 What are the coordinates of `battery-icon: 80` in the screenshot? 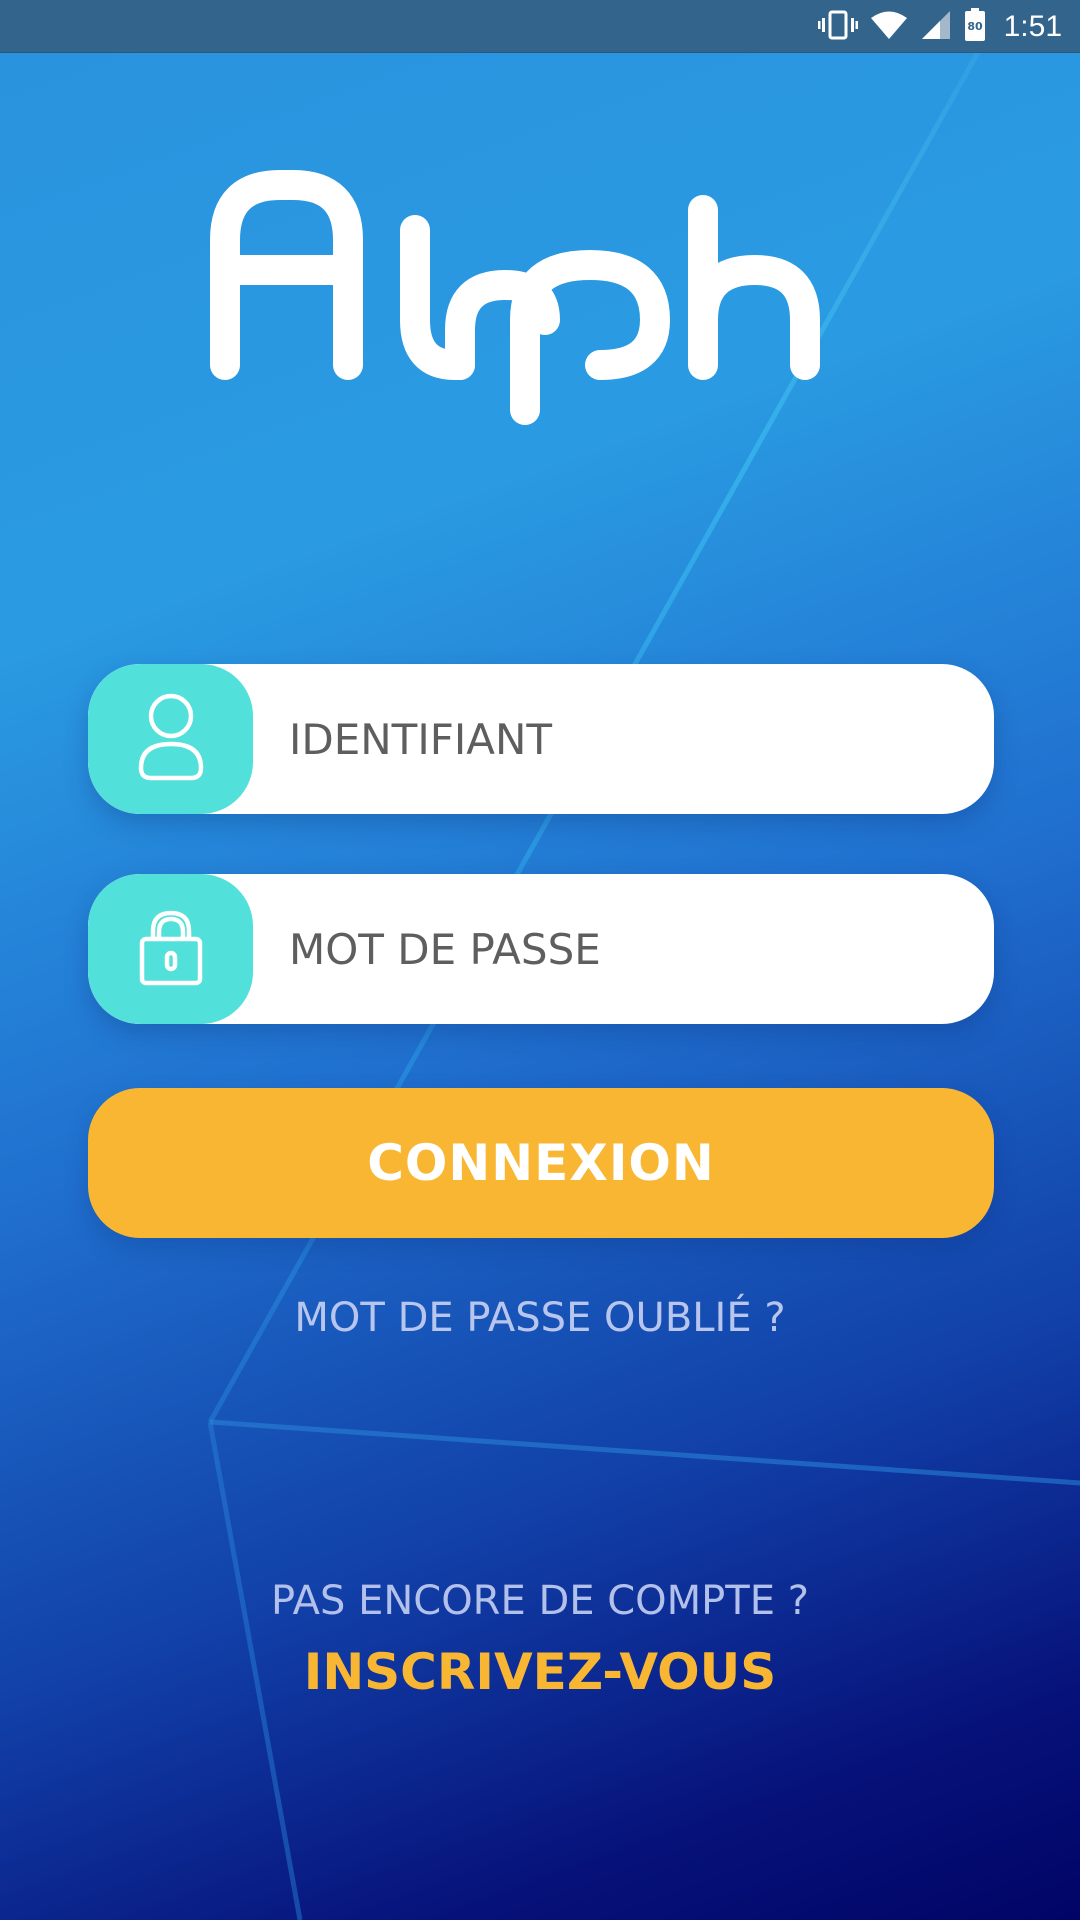 It's located at (975, 26).